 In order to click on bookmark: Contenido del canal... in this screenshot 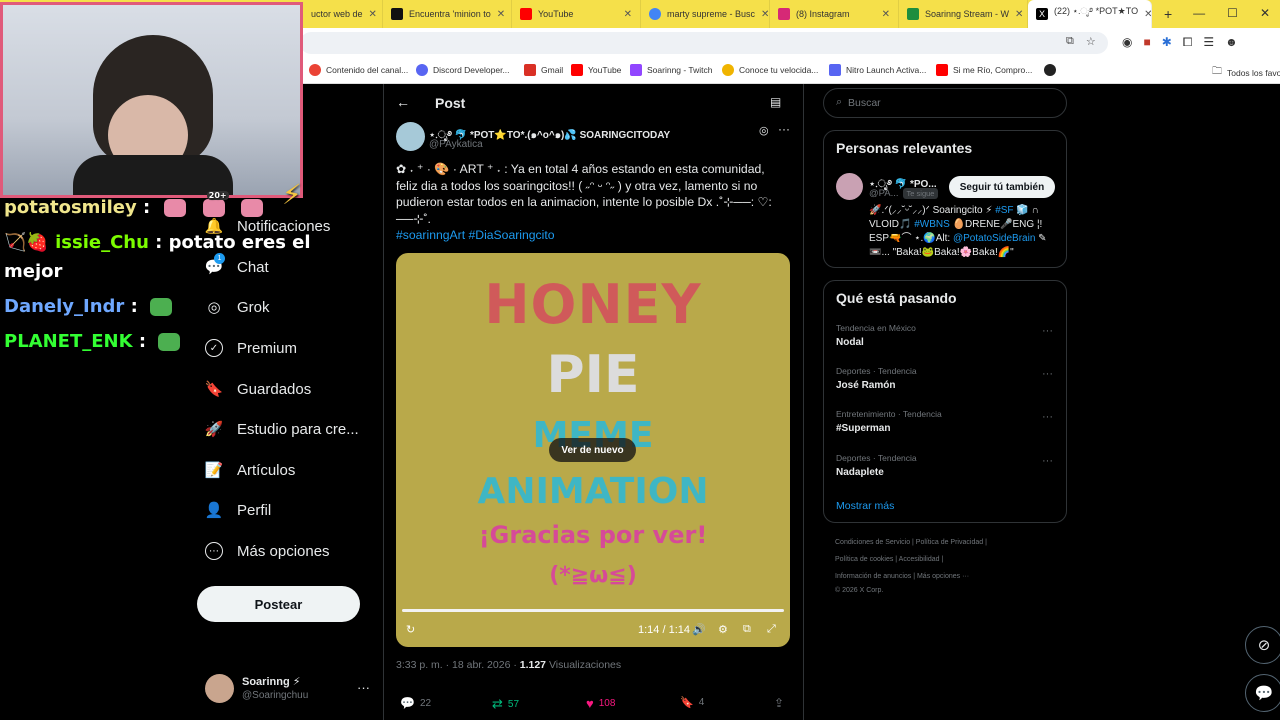, I will do `click(358, 70)`.